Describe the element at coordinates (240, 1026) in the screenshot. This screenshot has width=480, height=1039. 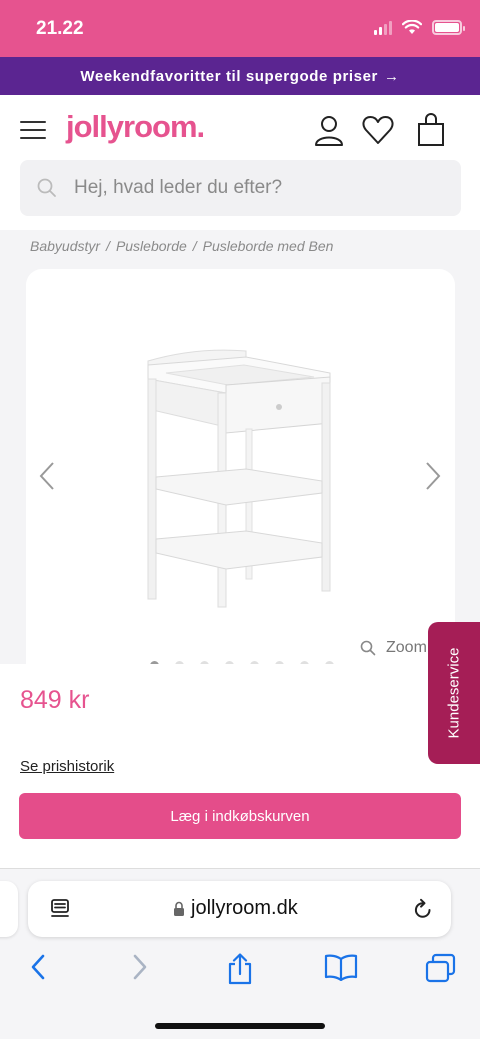
I see `home-indicator` at that location.